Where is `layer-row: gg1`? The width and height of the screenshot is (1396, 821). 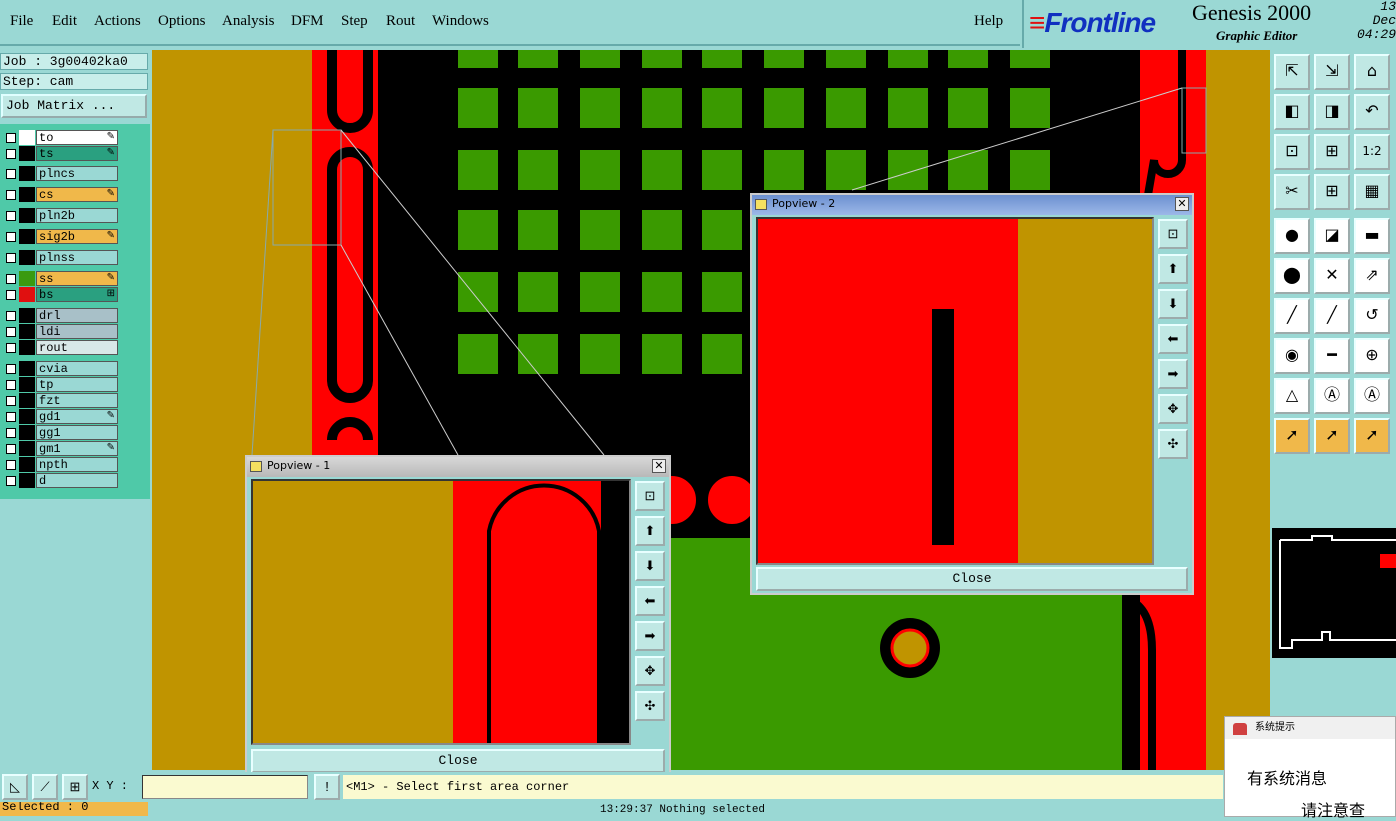 layer-row: gg1 is located at coordinates (61, 432).